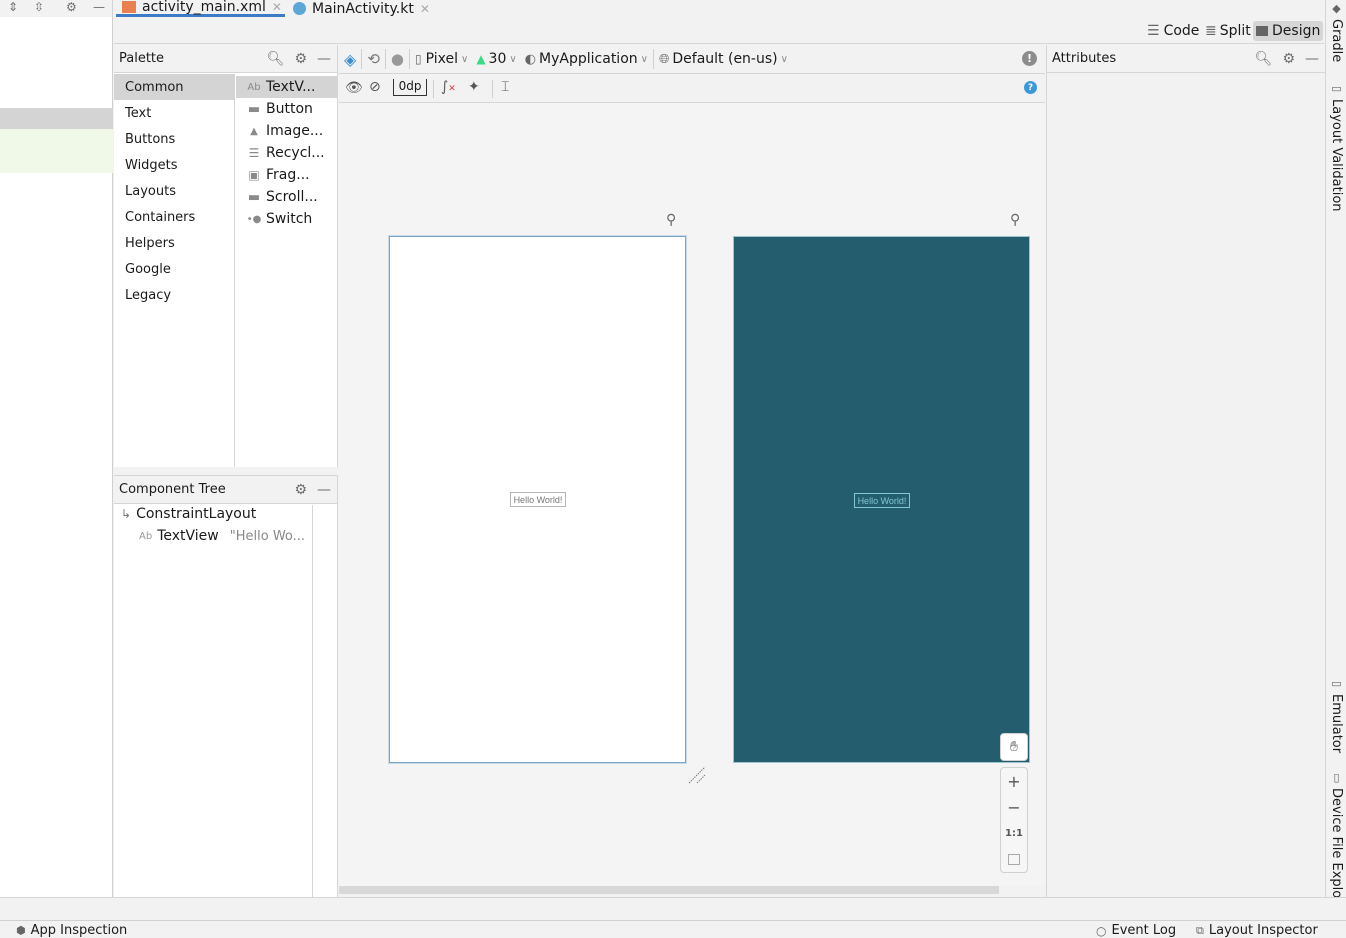 The width and height of the screenshot is (1346, 938). What do you see at coordinates (174, 87) in the screenshot?
I see `category-common: Common` at bounding box center [174, 87].